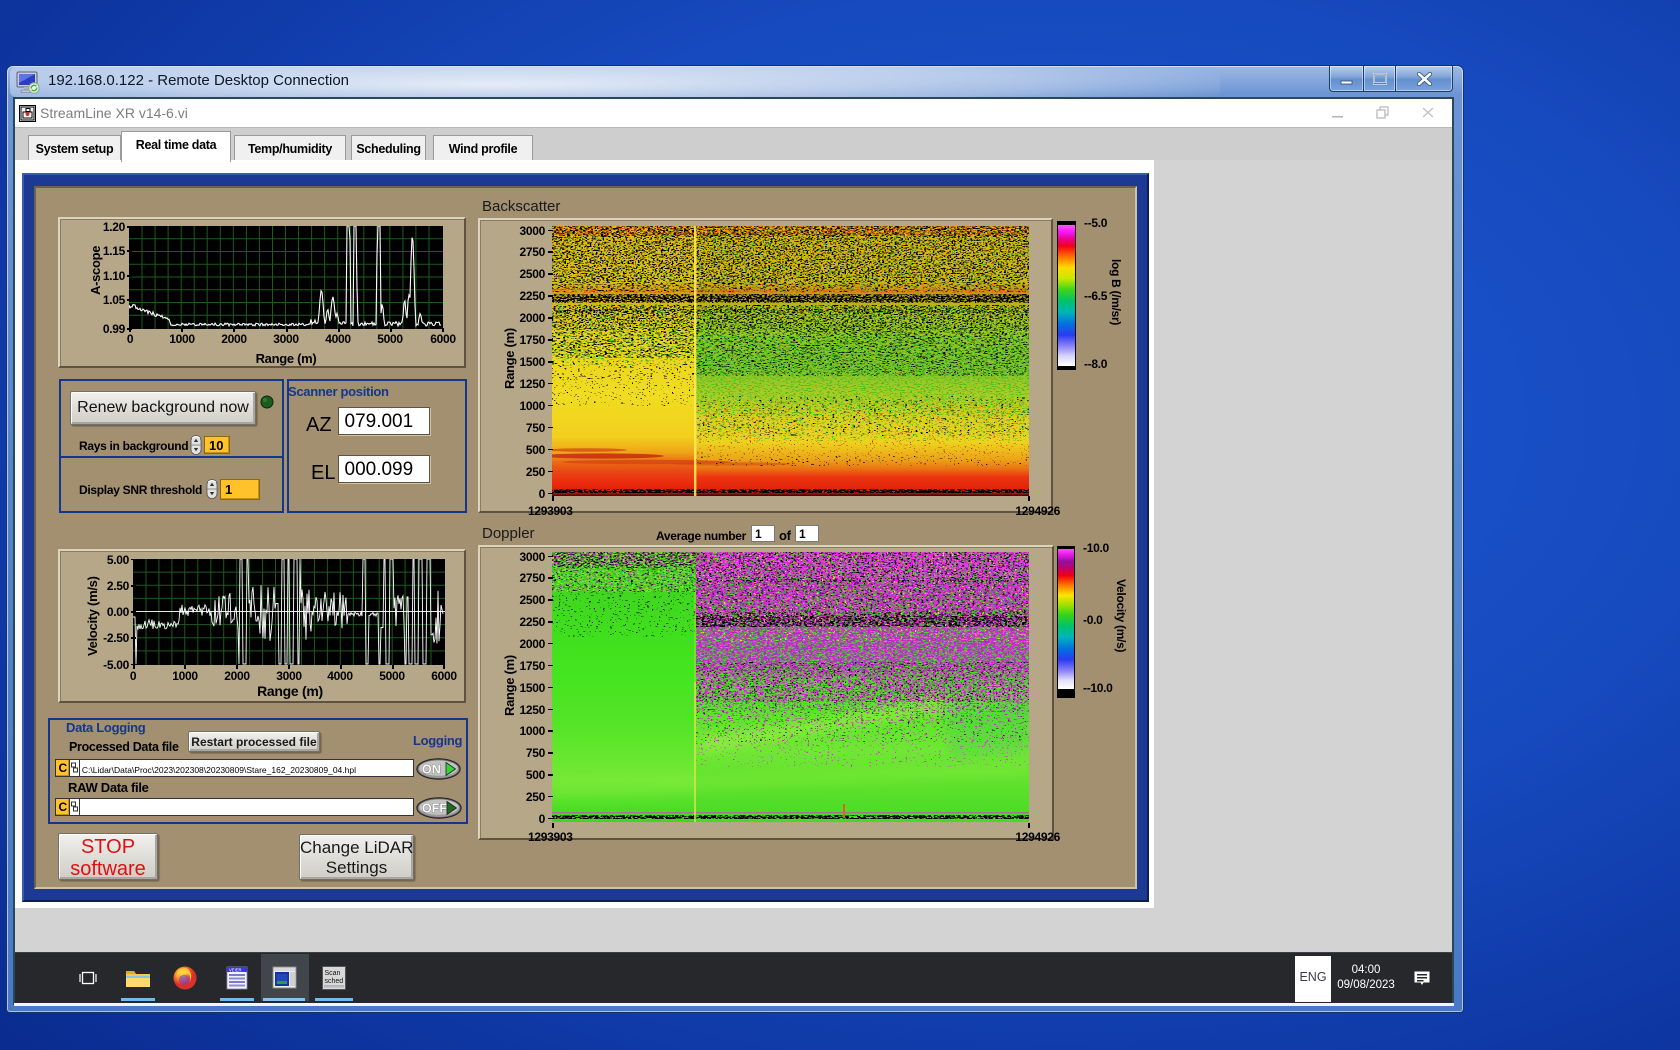  What do you see at coordinates (235, 969) in the screenshot?
I see `svg-text: VEIER` at bounding box center [235, 969].